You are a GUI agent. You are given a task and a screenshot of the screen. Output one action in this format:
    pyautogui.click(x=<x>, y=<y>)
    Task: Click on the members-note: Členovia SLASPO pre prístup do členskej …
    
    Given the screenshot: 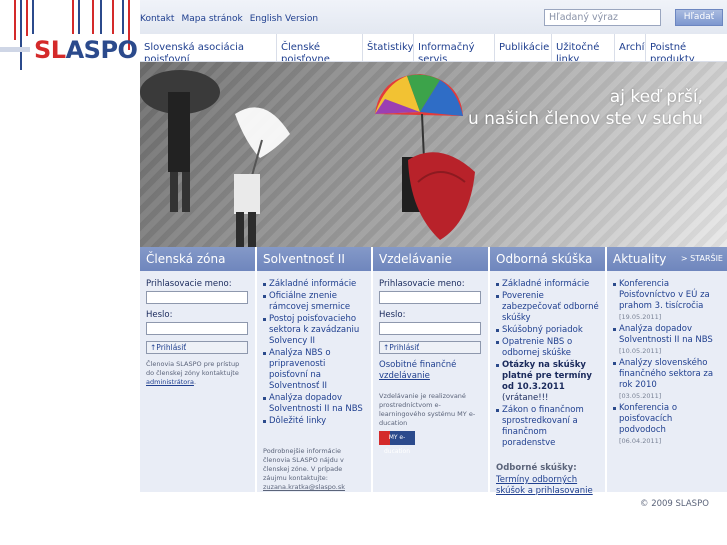 What is the action you would take?
    pyautogui.click(x=197, y=373)
    